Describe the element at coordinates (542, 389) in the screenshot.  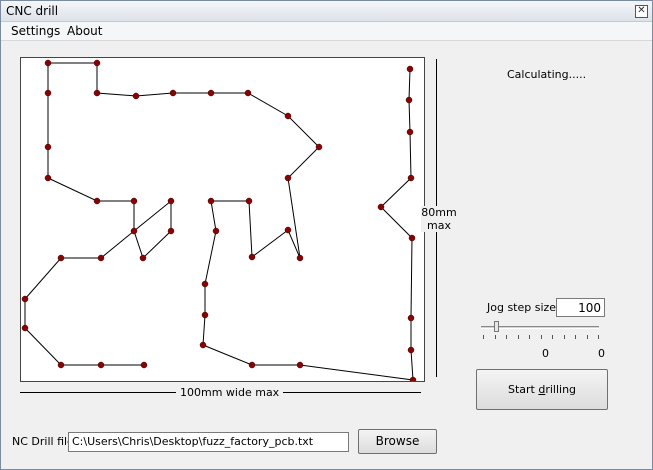
I see `start-drilling-button: Start drilling` at that location.